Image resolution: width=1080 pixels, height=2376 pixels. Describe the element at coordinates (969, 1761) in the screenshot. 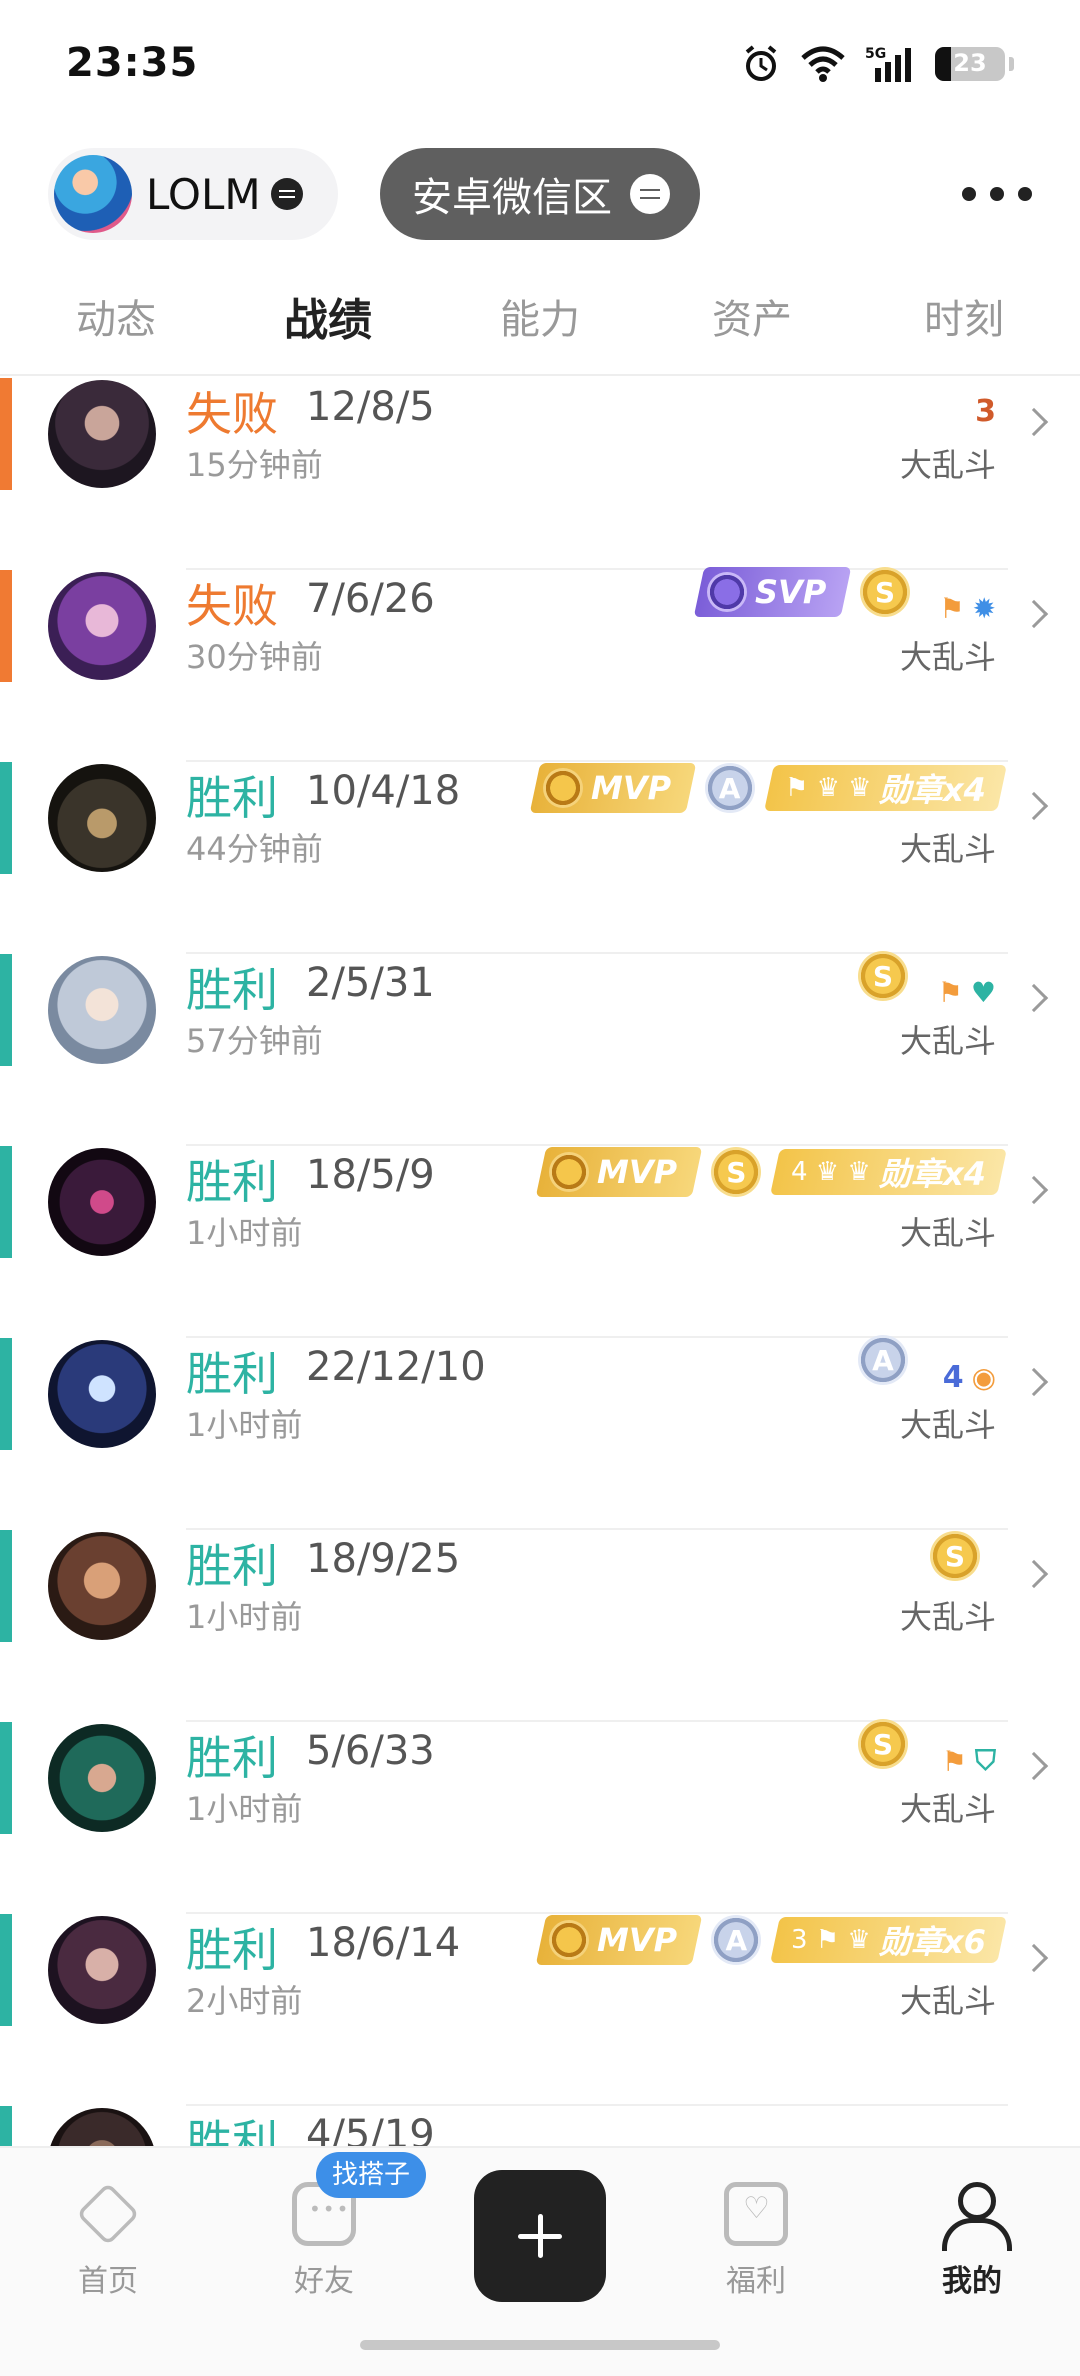

I see `match-mini-icons: ⚑ ⛉` at that location.